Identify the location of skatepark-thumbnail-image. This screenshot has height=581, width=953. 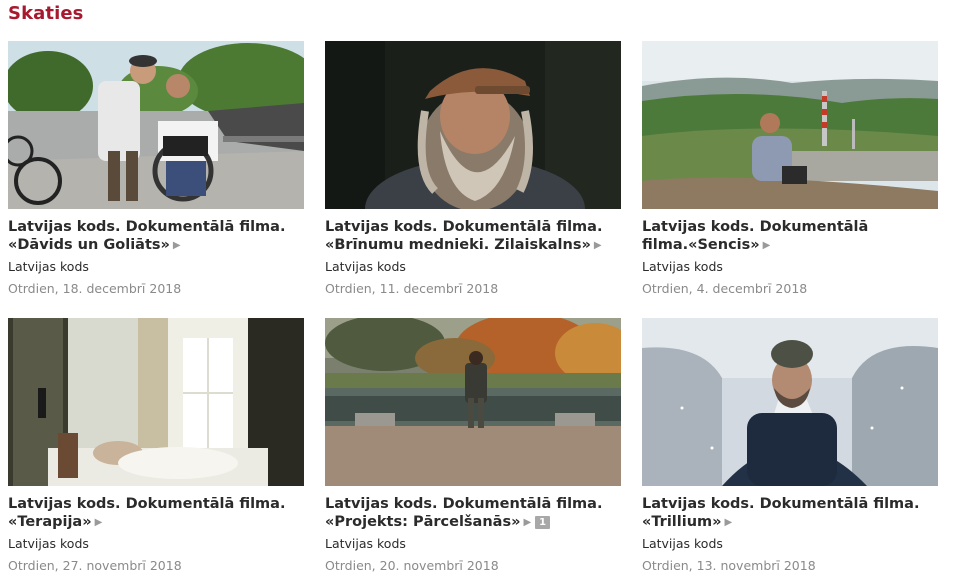
(156, 125).